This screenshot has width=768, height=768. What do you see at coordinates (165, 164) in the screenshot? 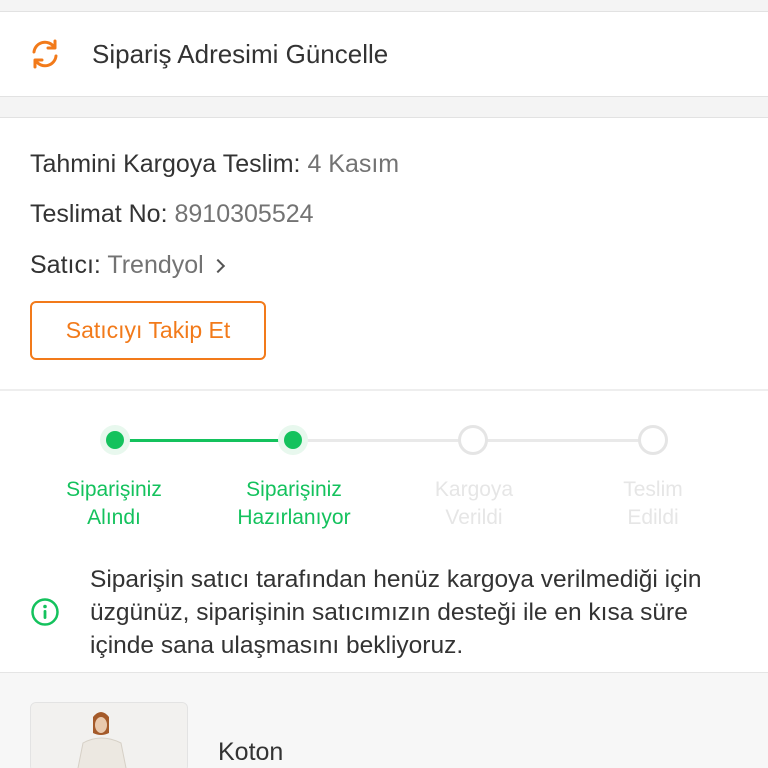
I see `estimated-delivery-key: Tahmini Kargoya Teslim:` at bounding box center [165, 164].